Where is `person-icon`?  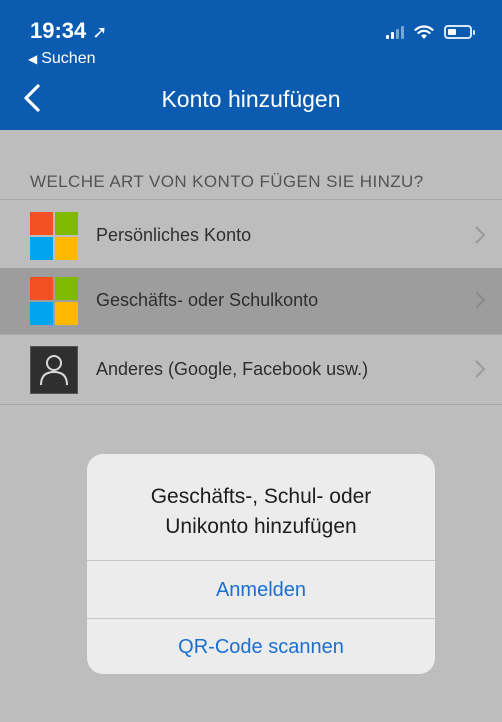
person-icon is located at coordinates (54, 370).